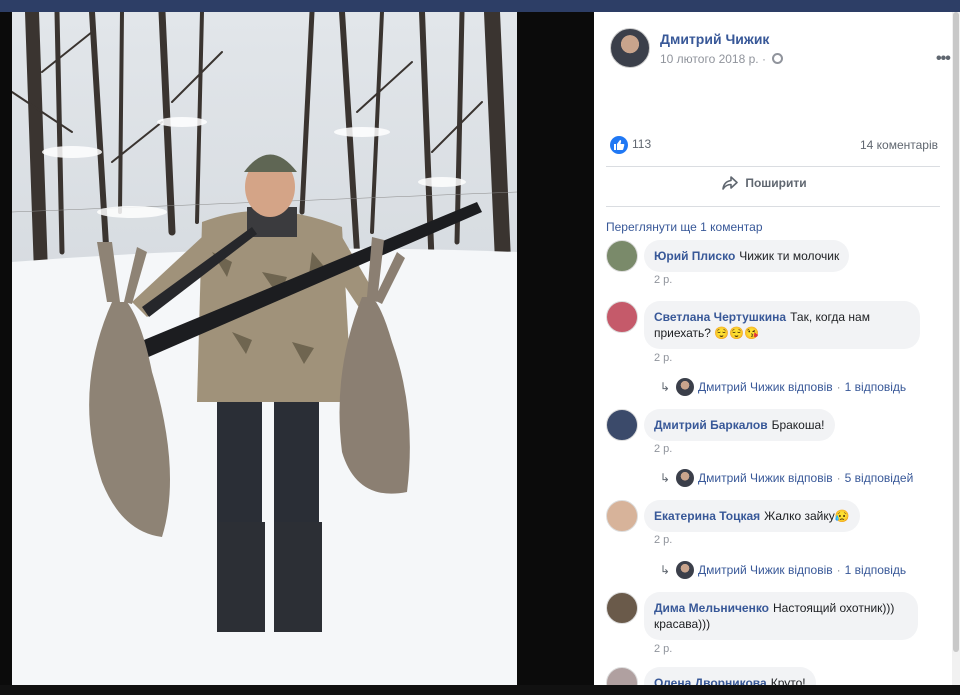 The height and width of the screenshot is (695, 960). I want to click on commenter-name: Олена Дворникова, so click(710, 680).